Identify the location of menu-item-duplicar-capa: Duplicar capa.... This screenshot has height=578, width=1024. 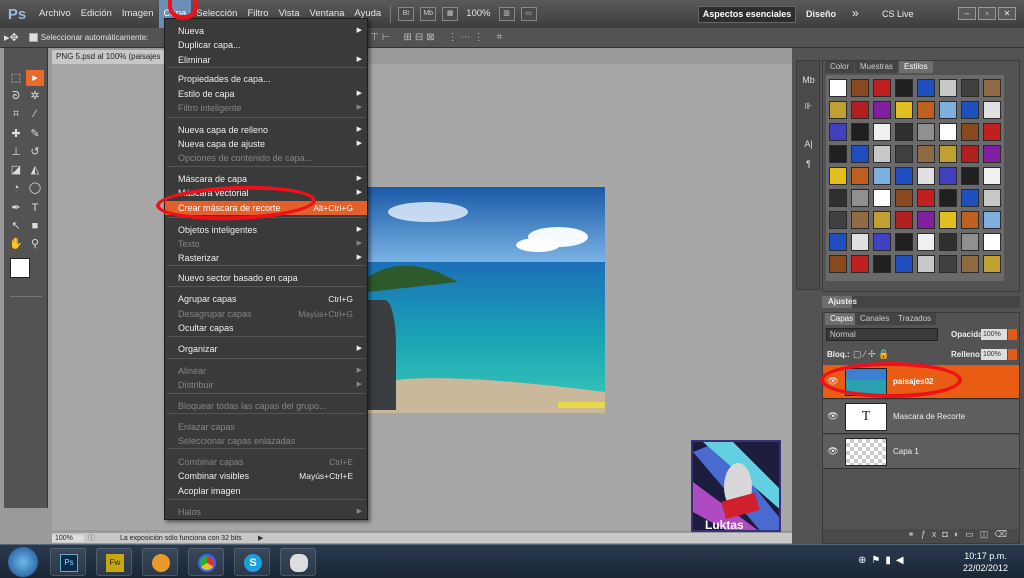
(266, 45).